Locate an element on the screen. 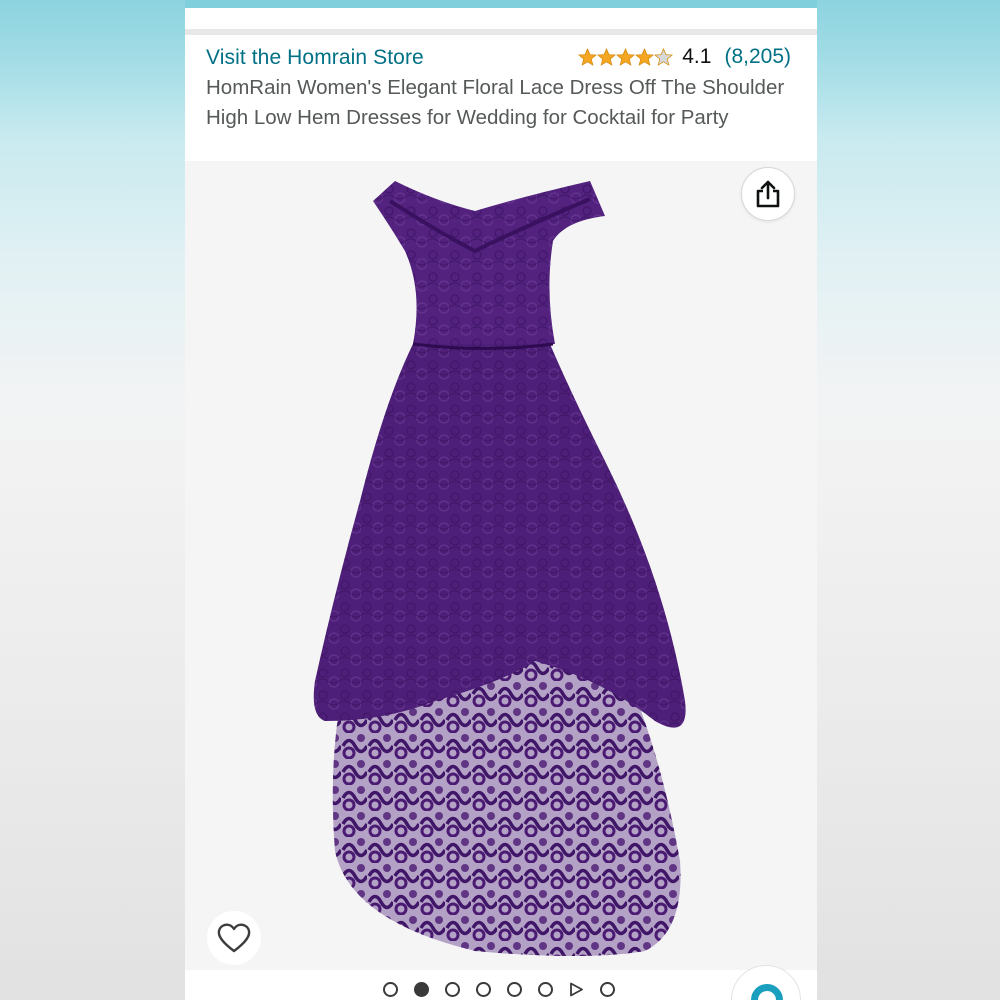 The image size is (1000, 1000). share-icon is located at coordinates (768, 194).